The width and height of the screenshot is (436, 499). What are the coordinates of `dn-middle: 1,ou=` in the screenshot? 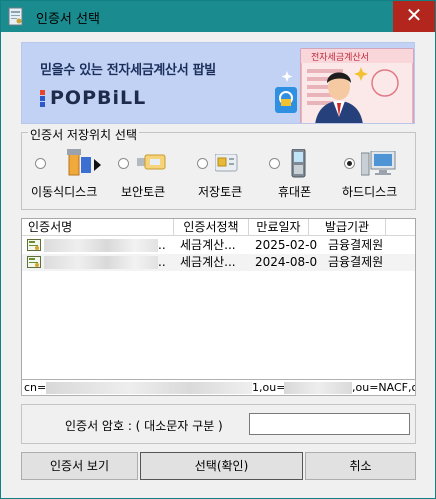 It's located at (269, 387).